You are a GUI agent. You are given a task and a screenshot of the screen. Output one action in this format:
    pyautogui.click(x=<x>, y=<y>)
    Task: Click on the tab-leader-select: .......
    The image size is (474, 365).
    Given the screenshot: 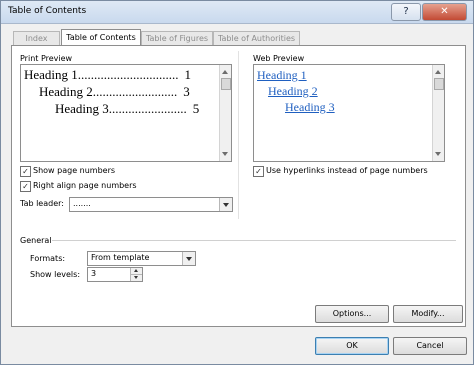 What is the action you would take?
    pyautogui.click(x=151, y=204)
    